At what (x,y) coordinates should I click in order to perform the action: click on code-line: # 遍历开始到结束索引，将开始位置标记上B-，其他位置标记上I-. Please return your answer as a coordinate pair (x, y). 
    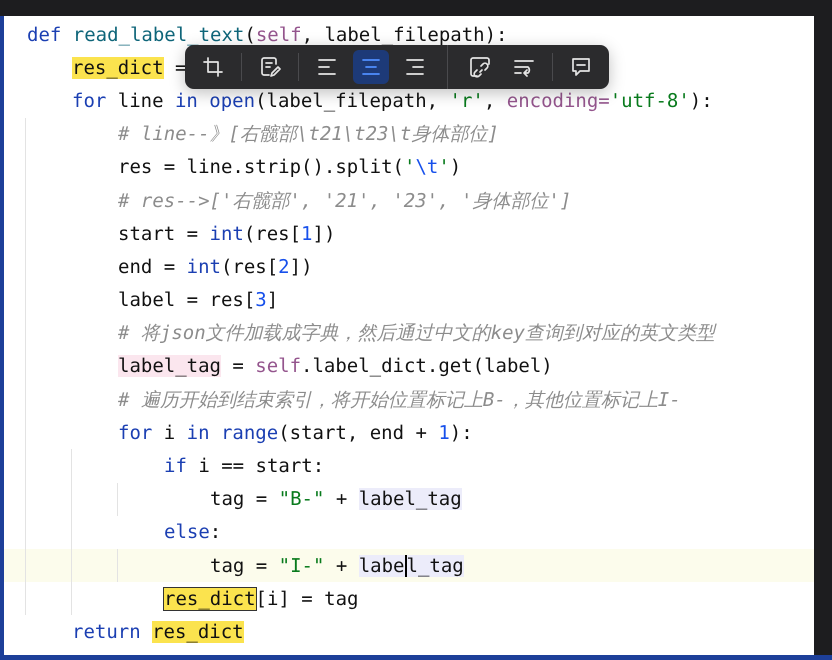
    Looking at the image, I should click on (399, 400).